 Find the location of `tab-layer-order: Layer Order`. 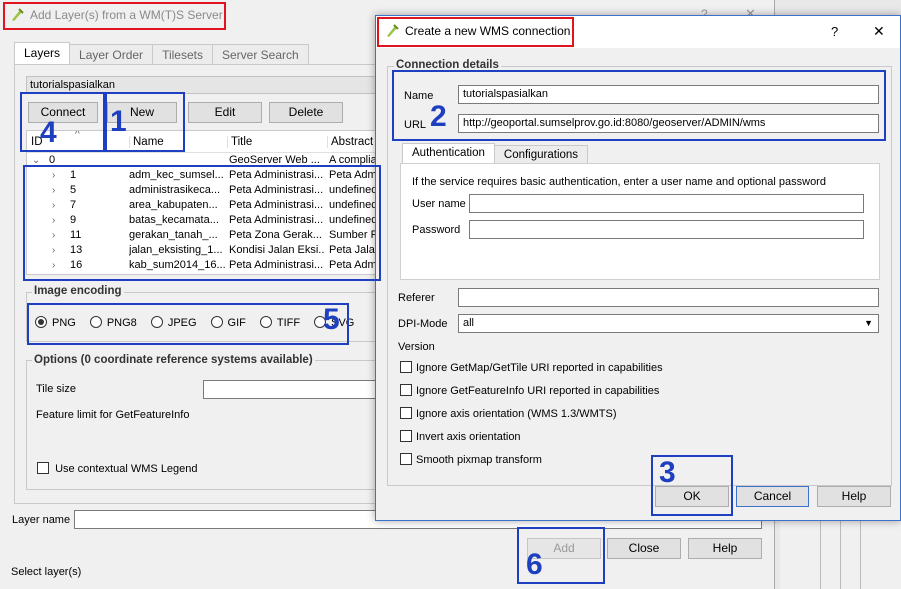

tab-layer-order: Layer Order is located at coordinates (111, 54).